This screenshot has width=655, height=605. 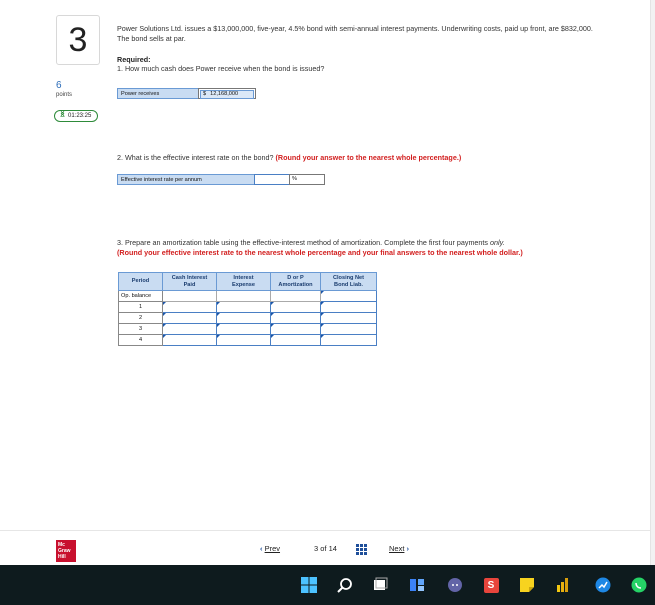 I want to click on header-period: Period, so click(x=140, y=281).